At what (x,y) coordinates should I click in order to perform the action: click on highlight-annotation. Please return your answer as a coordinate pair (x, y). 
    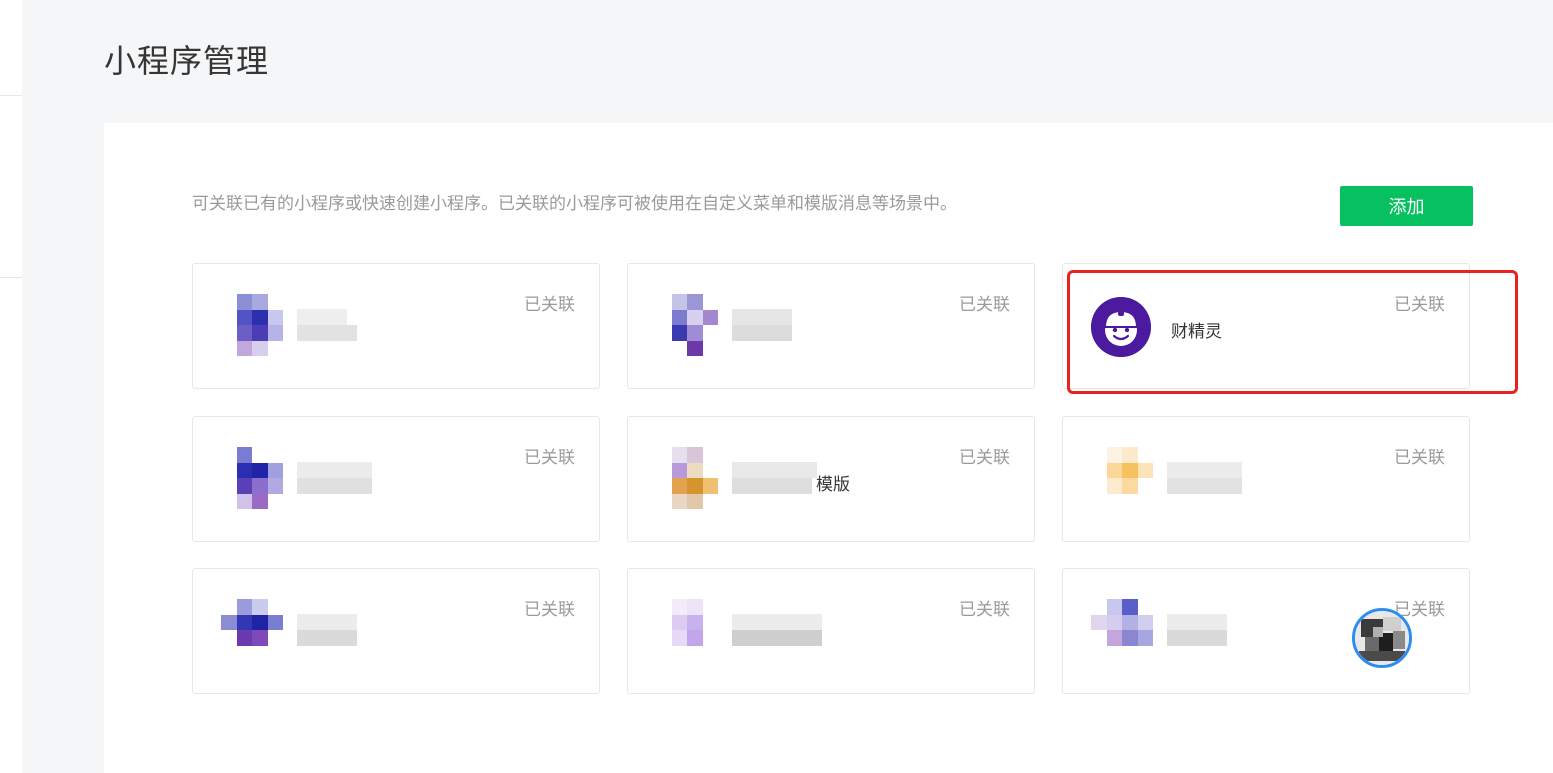
    Looking at the image, I should click on (1292, 332).